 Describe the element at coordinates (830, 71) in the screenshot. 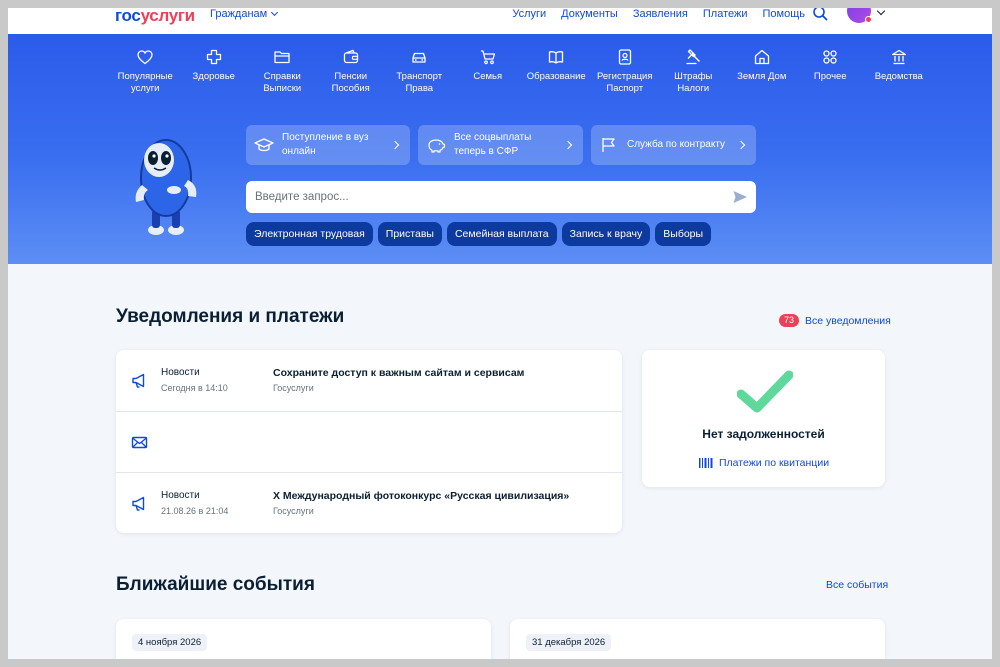

I see `category-other: Прочее` at that location.